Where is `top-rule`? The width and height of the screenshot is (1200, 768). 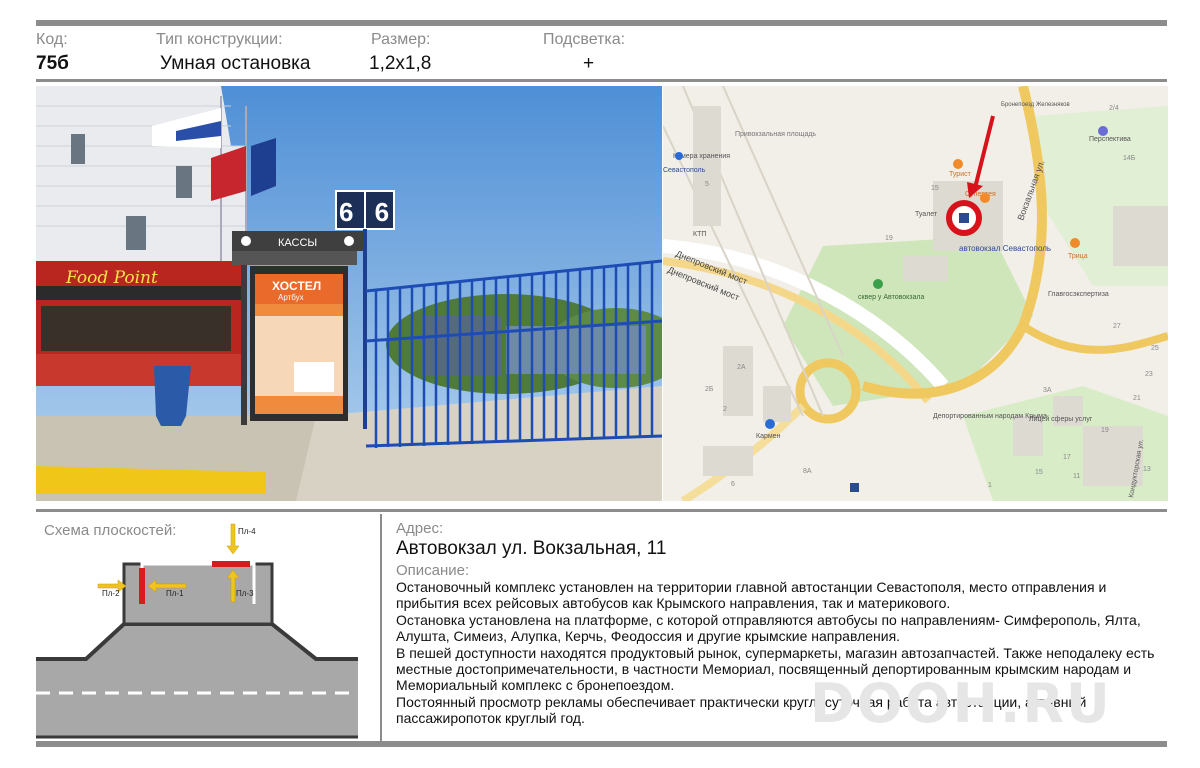 top-rule is located at coordinates (601, 23).